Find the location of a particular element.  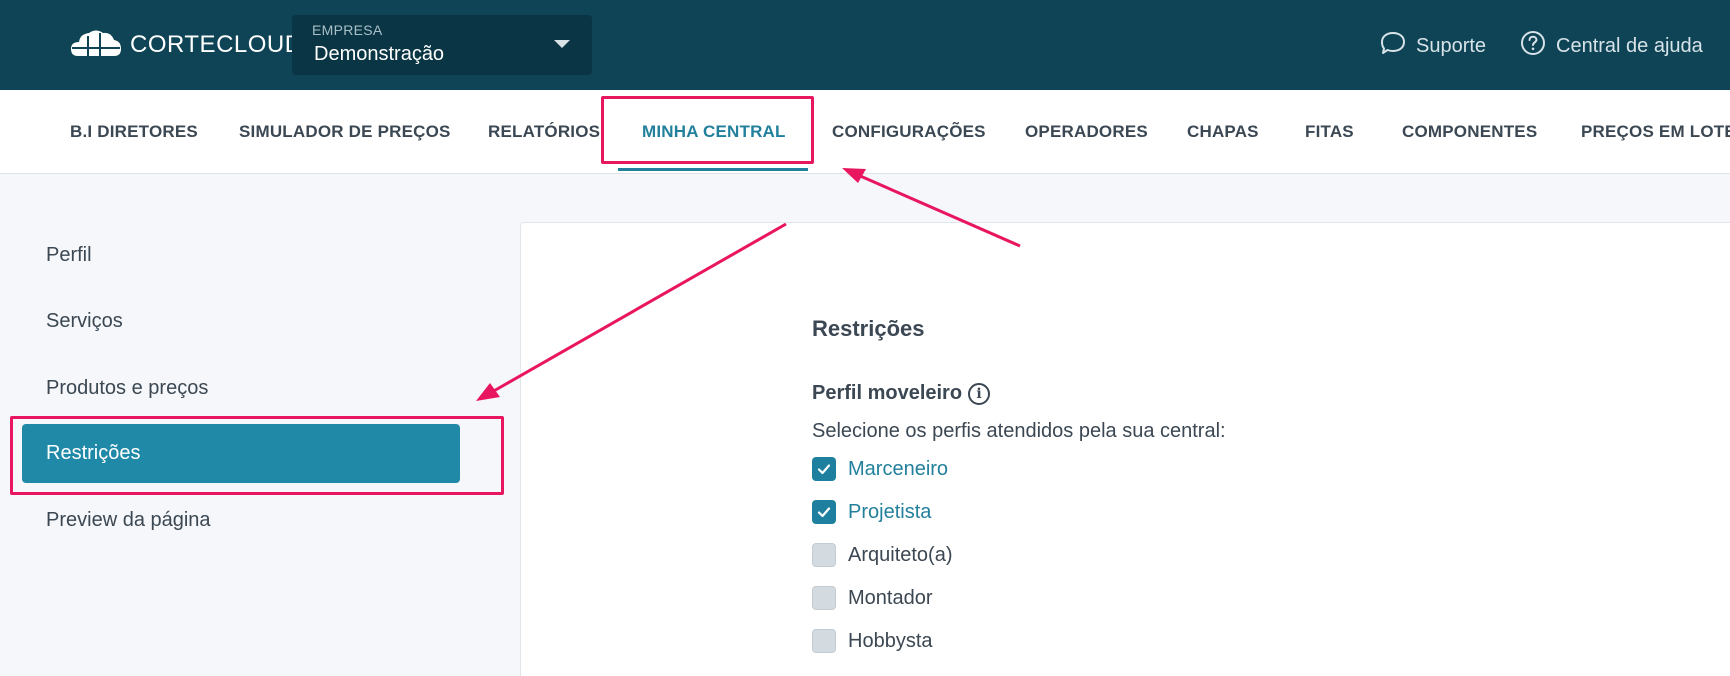

checkbox-arquiteto: Arquiteto(a) is located at coordinates (882, 555).